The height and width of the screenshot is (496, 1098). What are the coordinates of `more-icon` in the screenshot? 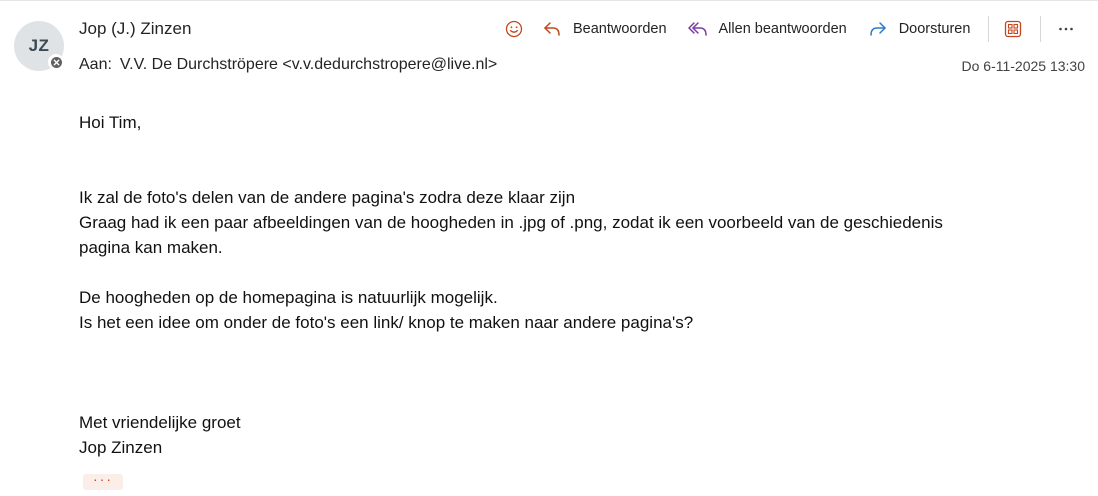 It's located at (1066, 29).